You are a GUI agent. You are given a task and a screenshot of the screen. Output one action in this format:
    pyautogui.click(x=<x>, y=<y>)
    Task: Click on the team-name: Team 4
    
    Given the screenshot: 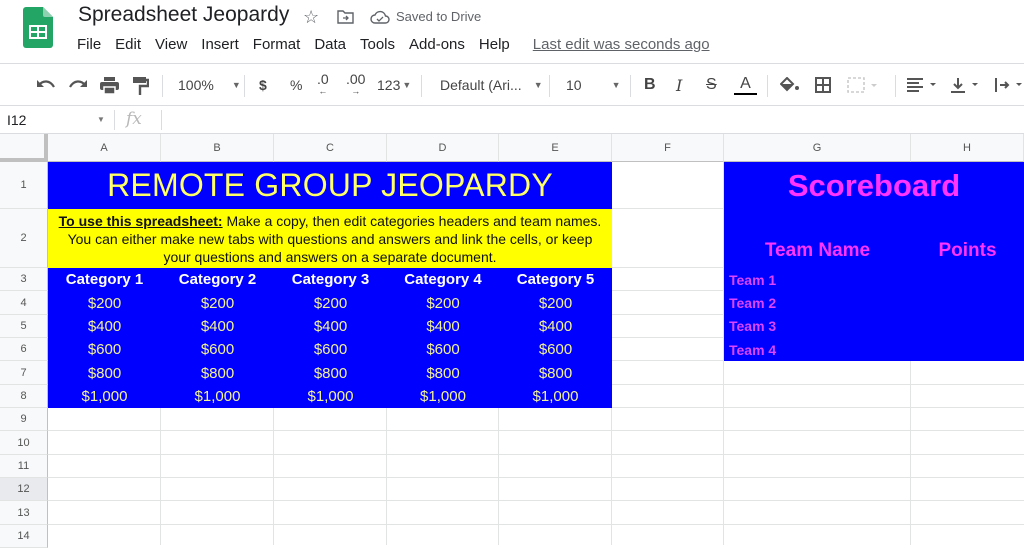 What is the action you would take?
    pyautogui.click(x=752, y=350)
    